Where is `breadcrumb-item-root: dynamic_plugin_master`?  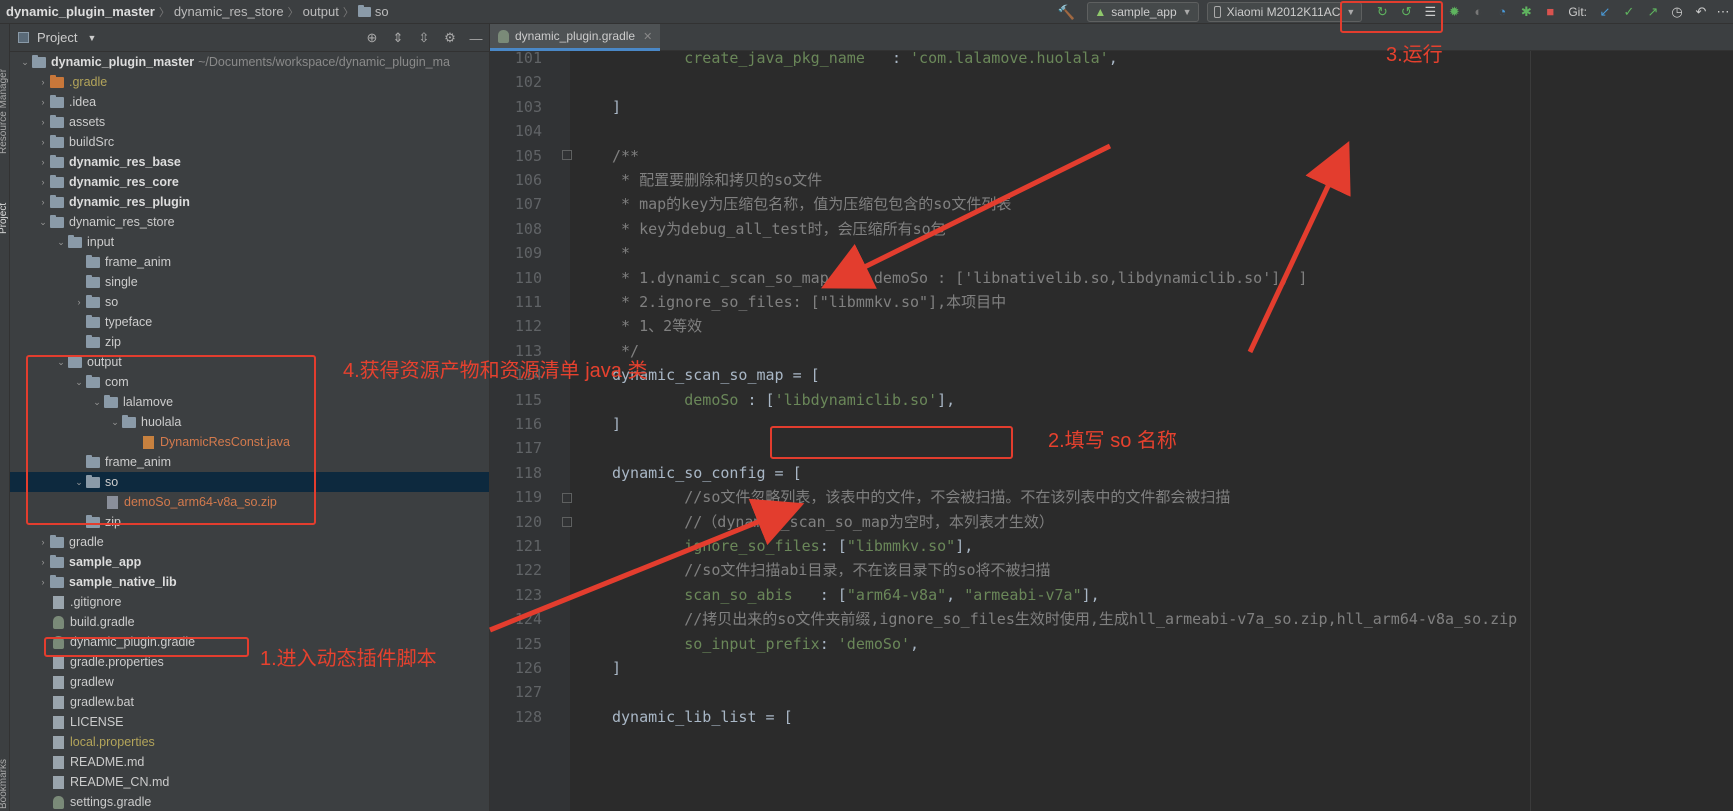
breadcrumb-item-root: dynamic_plugin_master is located at coordinates (80, 11).